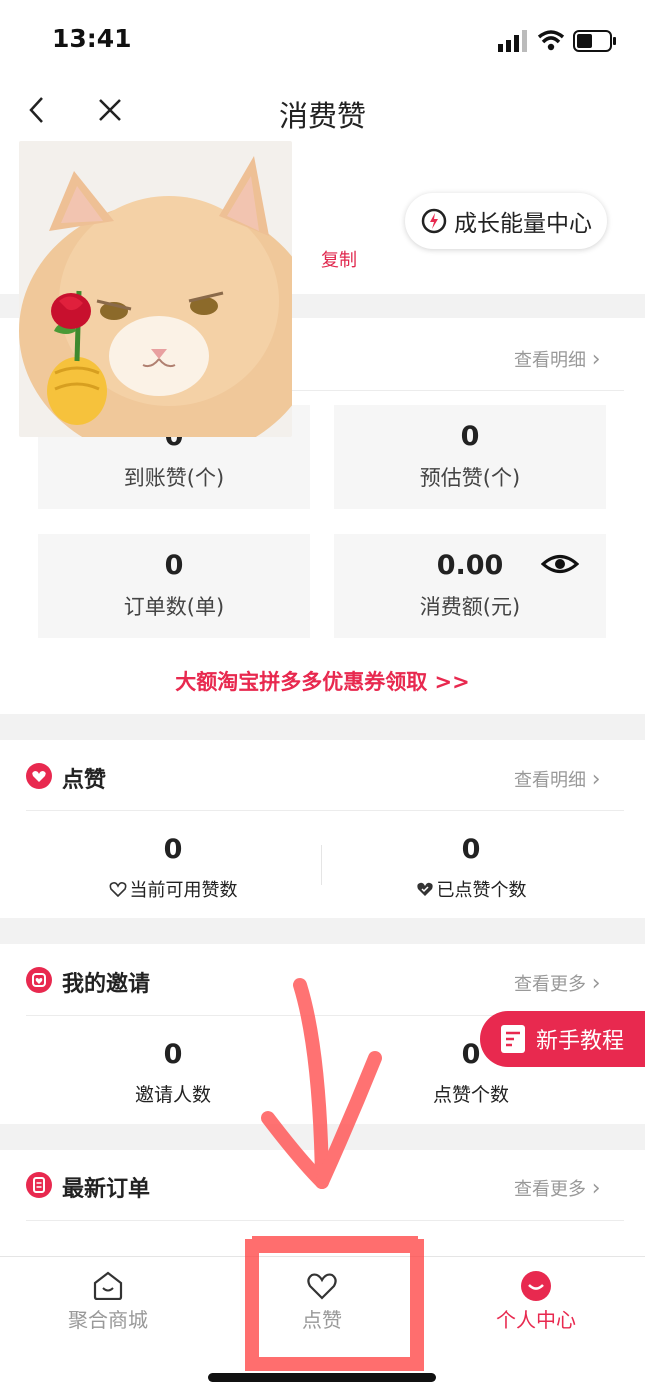  What do you see at coordinates (424, 889) in the screenshot?
I see `heart-check-icon` at bounding box center [424, 889].